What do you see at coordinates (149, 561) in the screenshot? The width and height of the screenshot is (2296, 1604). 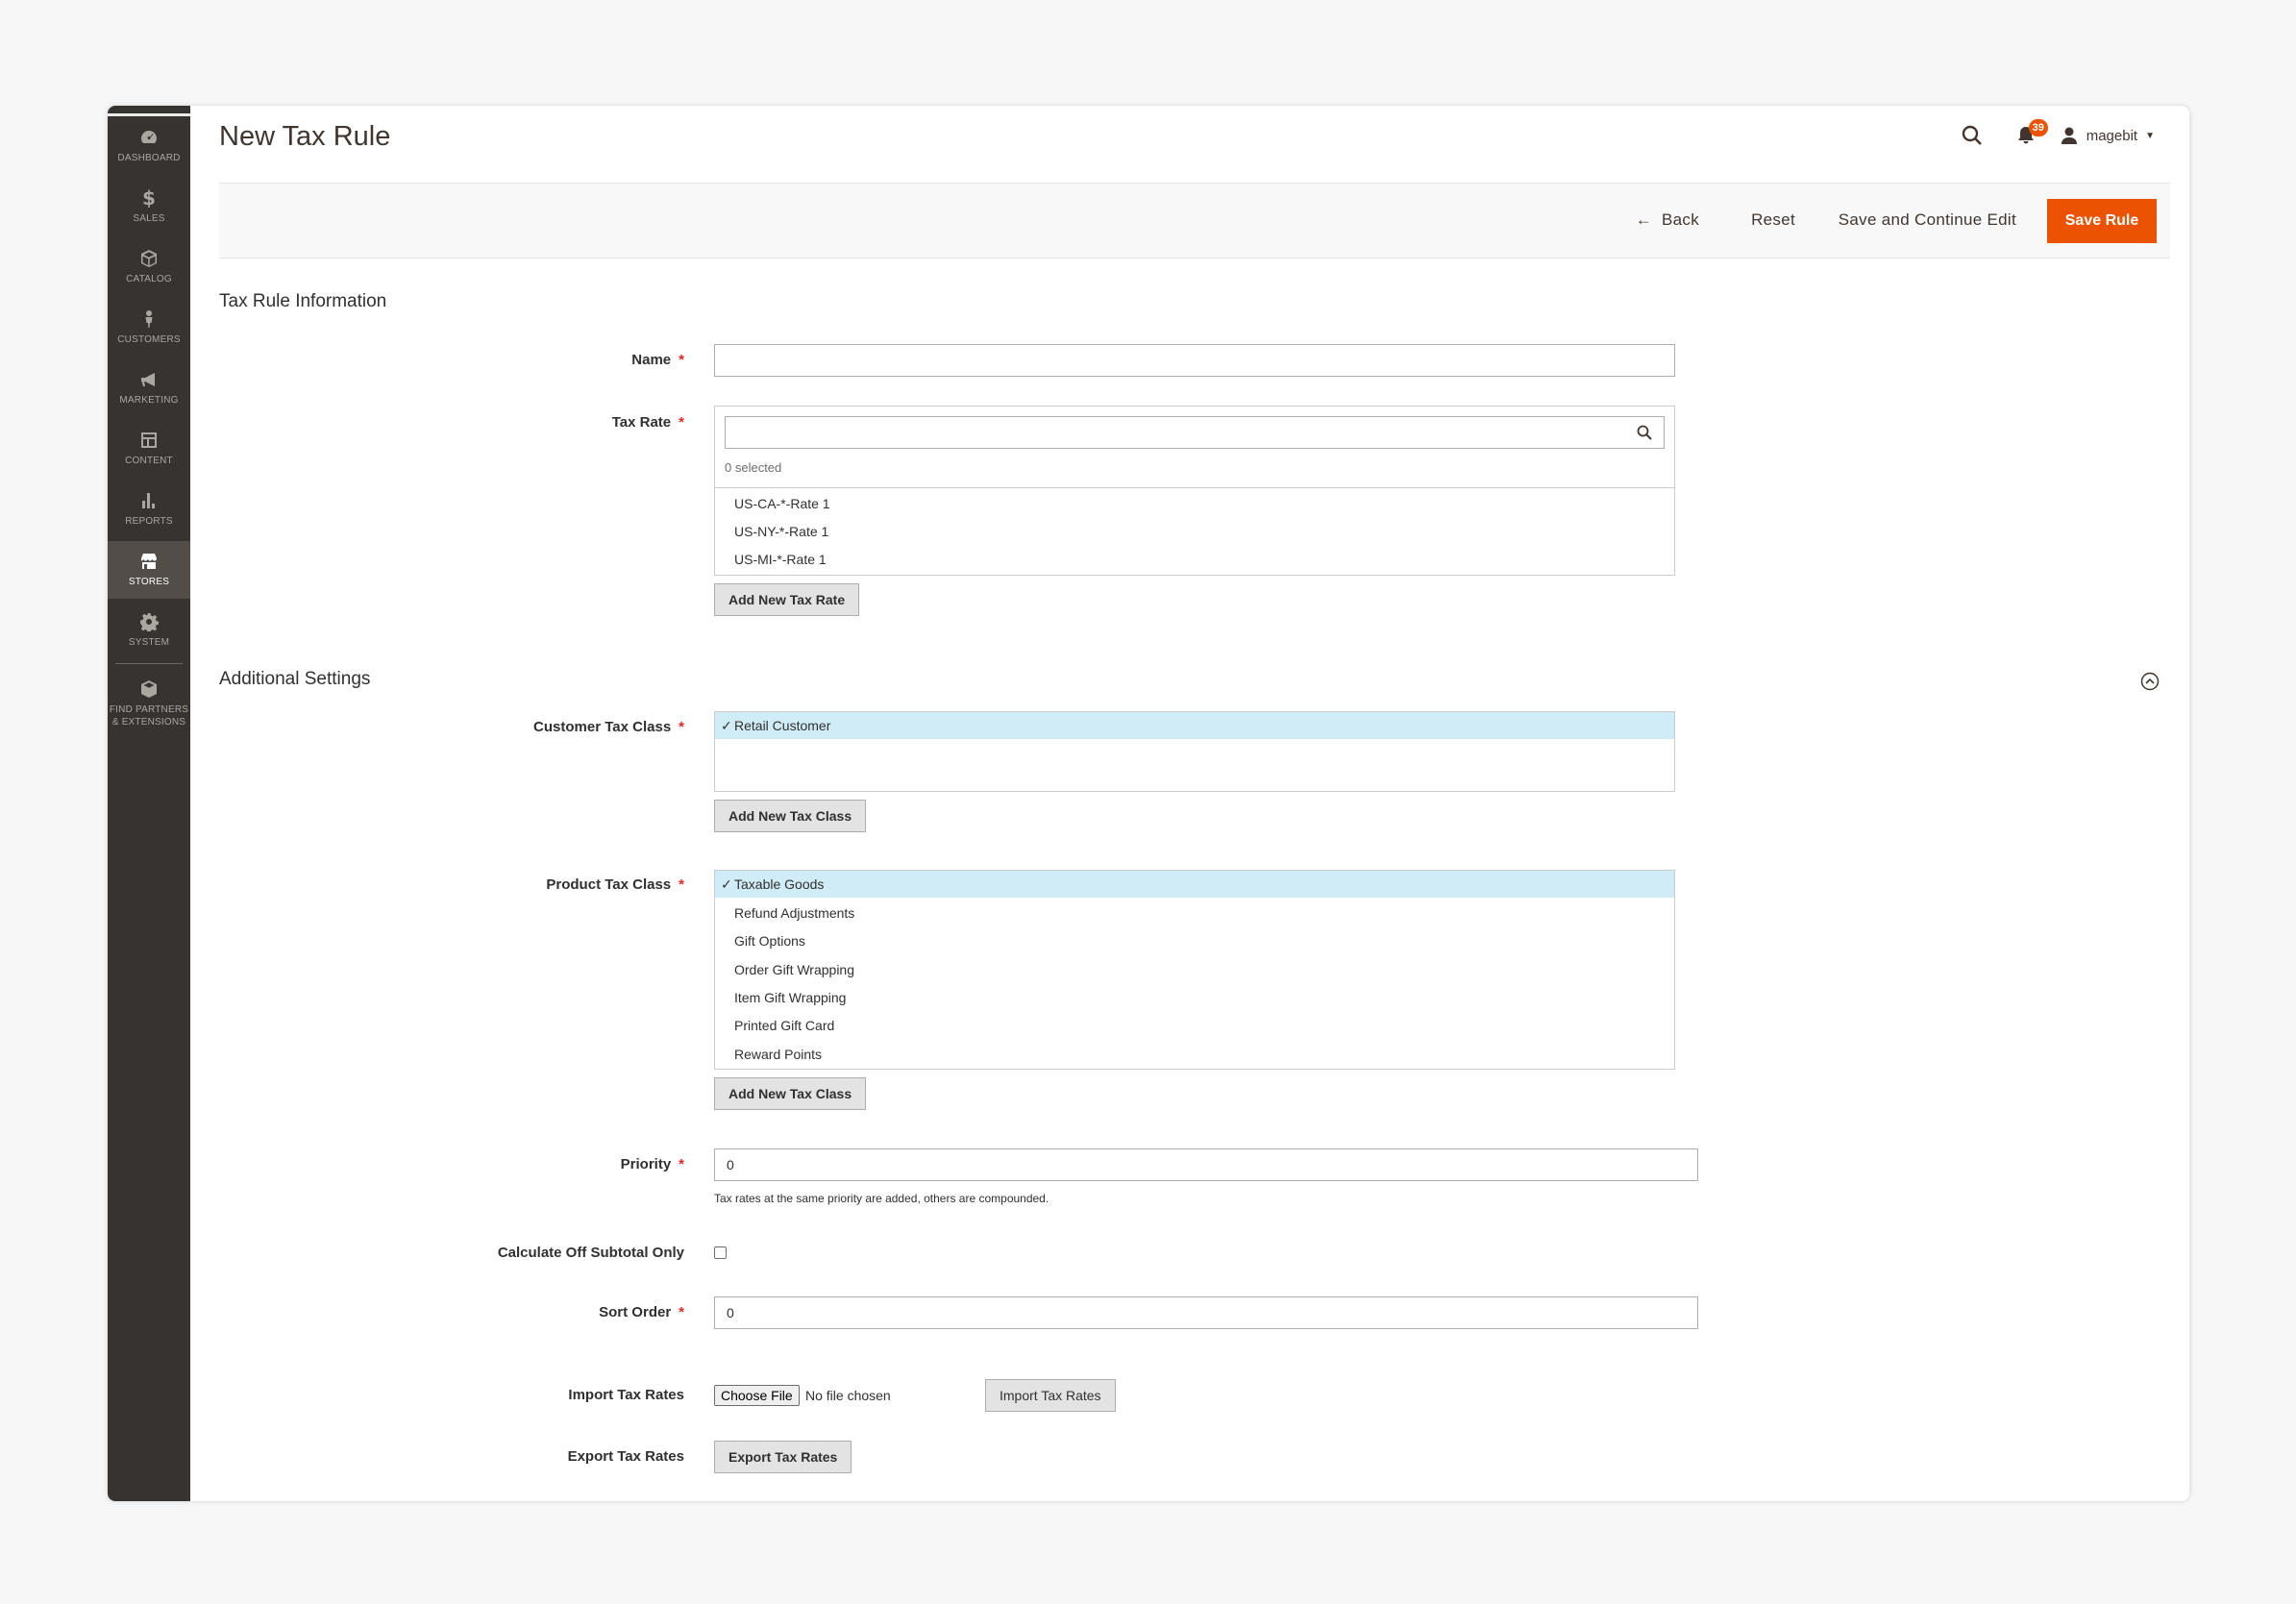 I see `storefront-icon` at bounding box center [149, 561].